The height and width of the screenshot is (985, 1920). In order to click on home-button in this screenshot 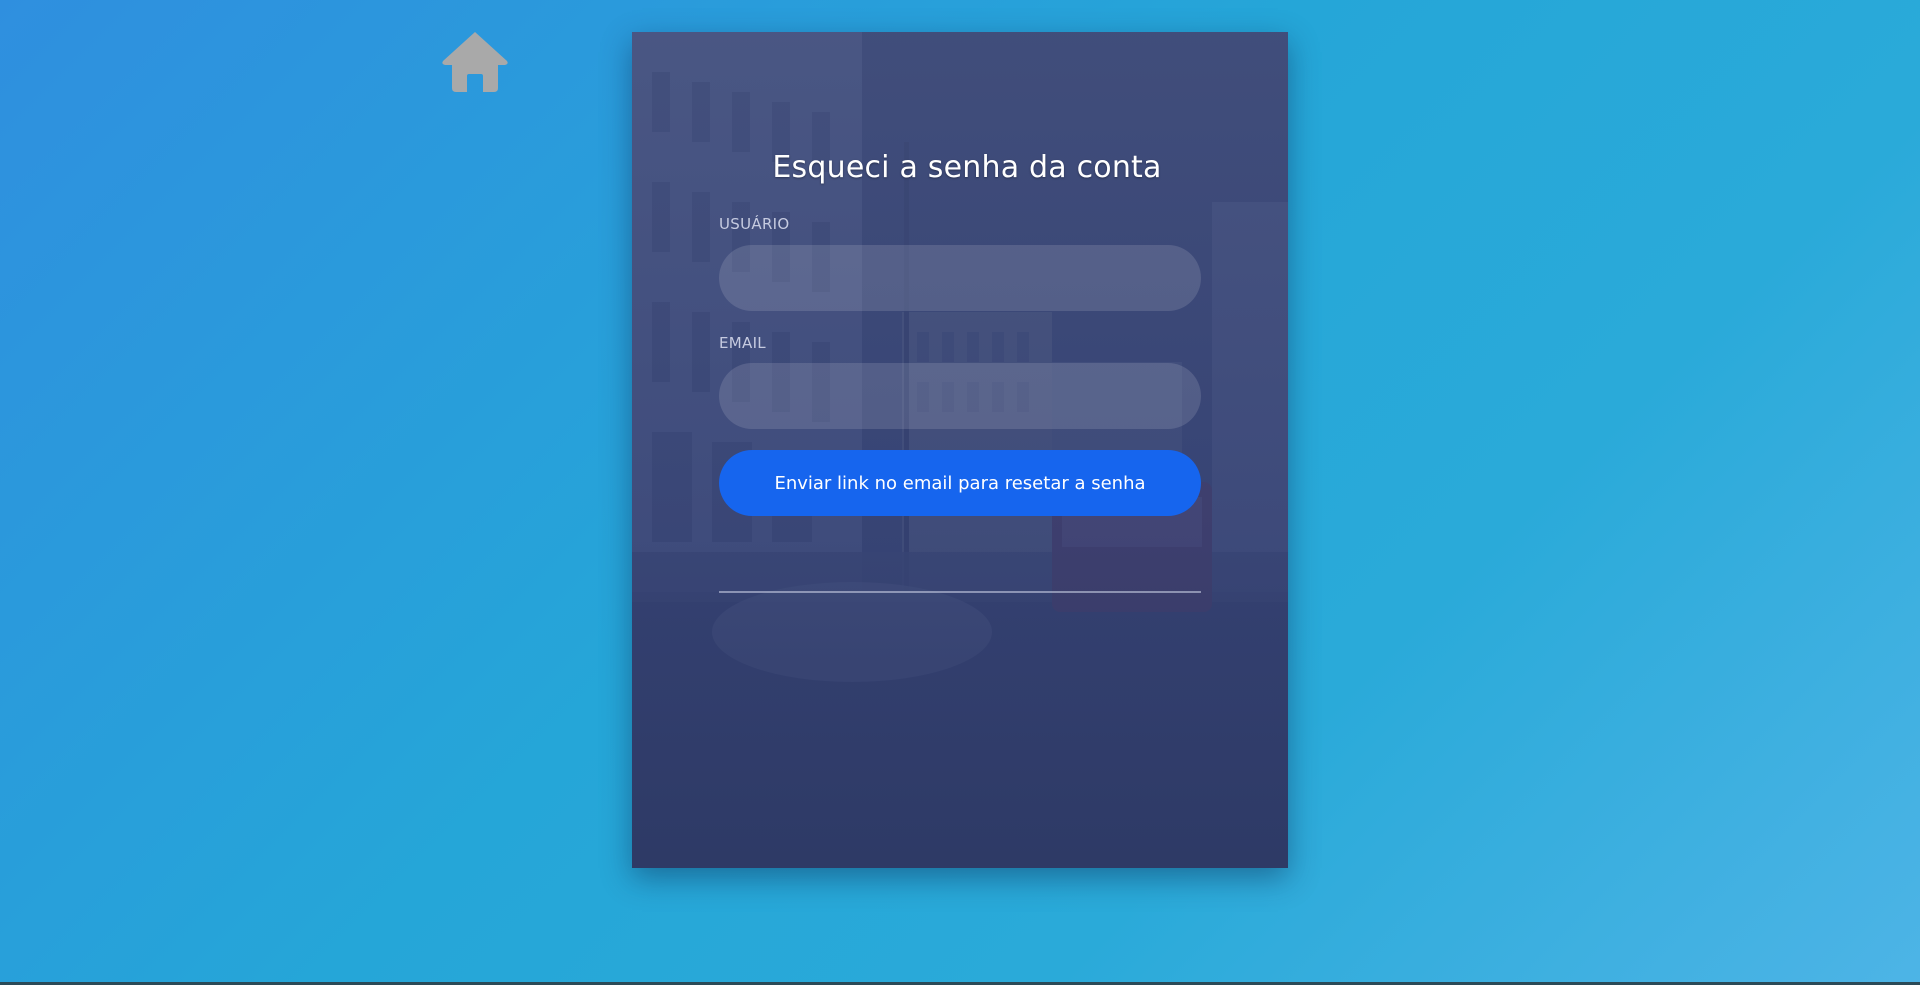, I will do `click(475, 62)`.